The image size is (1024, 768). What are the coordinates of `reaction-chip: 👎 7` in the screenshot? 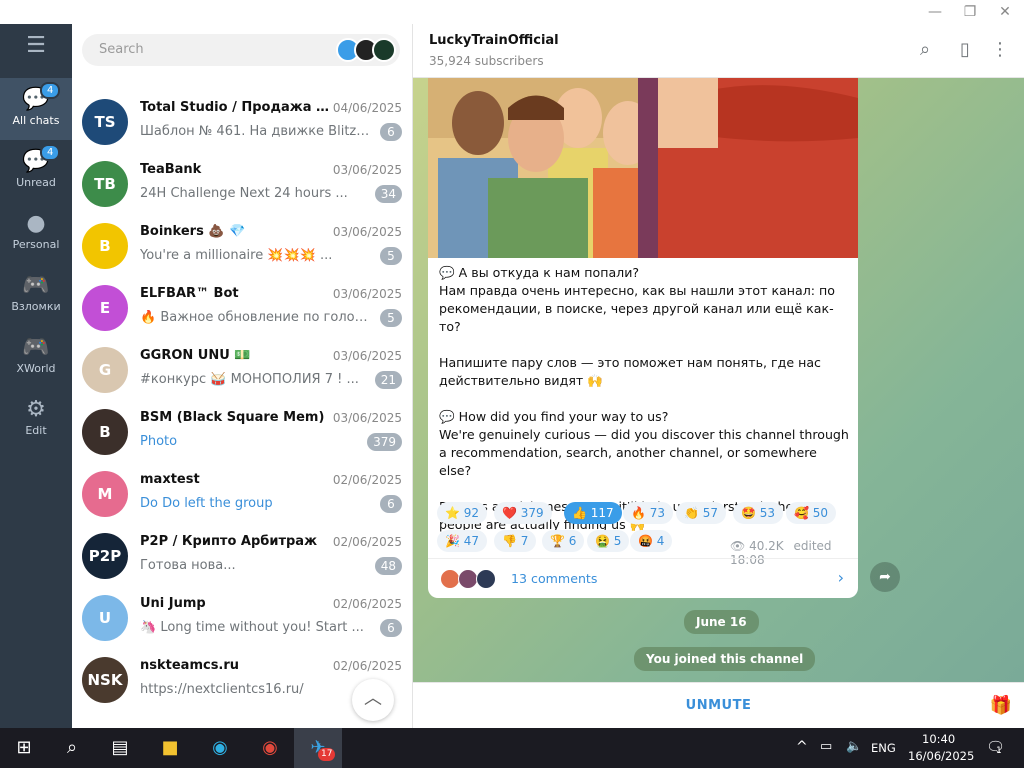 It's located at (515, 541).